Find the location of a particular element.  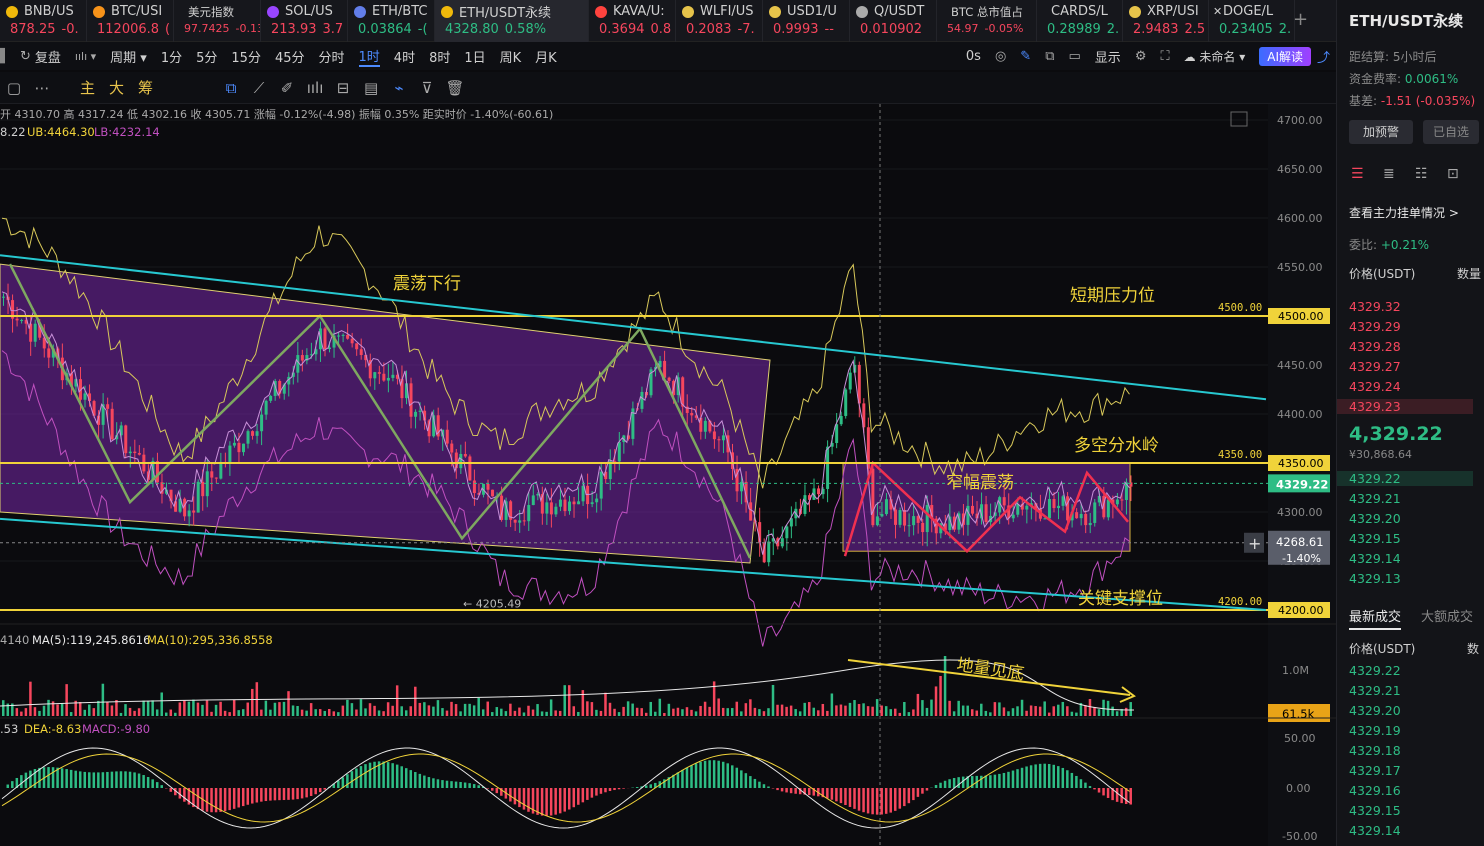

ticker-tab-12: XRP/USI 2.9483 2.5 is located at coordinates (1166, 21).